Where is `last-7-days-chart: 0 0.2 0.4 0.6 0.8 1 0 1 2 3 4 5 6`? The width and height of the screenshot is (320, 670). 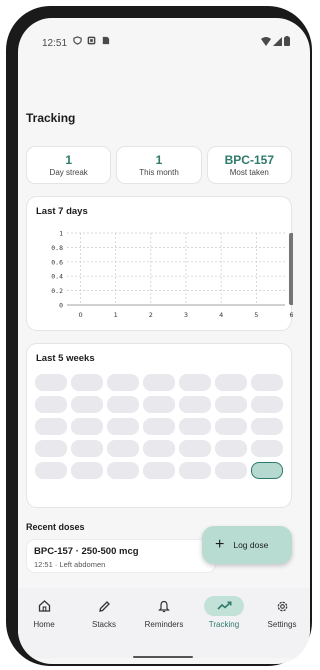
last-7-days-chart: 0 0.2 0.4 0.6 0.8 1 0 1 2 3 4 5 6 is located at coordinates (172, 274).